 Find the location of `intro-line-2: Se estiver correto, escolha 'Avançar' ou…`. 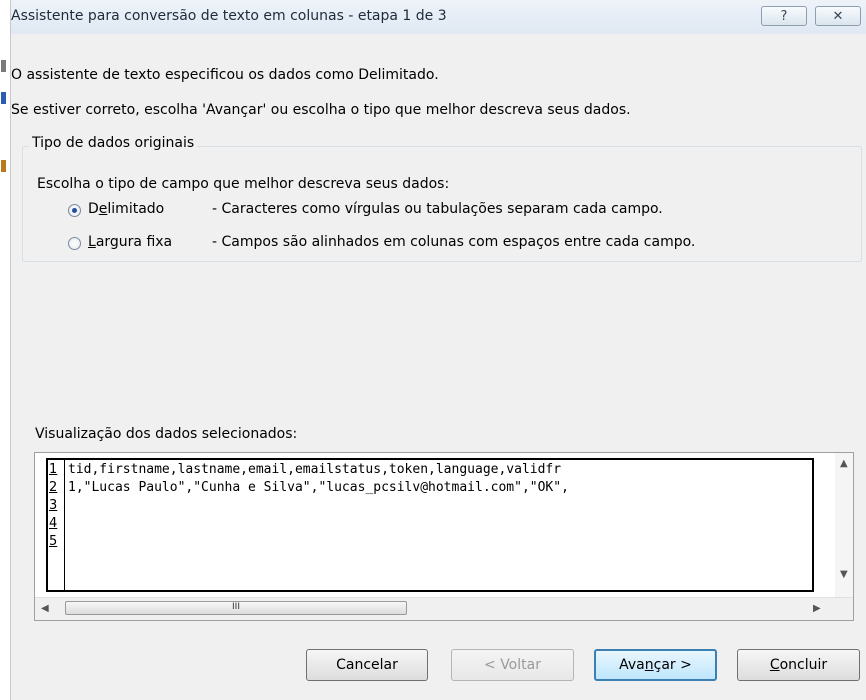

intro-line-2: Se estiver correto, escolha 'Avançar' ou… is located at coordinates (321, 110).